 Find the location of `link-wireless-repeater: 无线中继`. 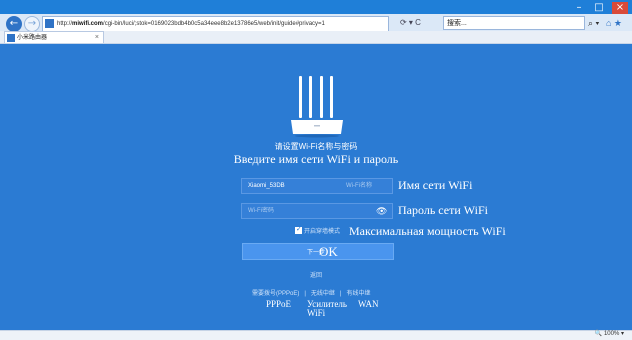

link-wireless-repeater: 无线中继 is located at coordinates (323, 294).